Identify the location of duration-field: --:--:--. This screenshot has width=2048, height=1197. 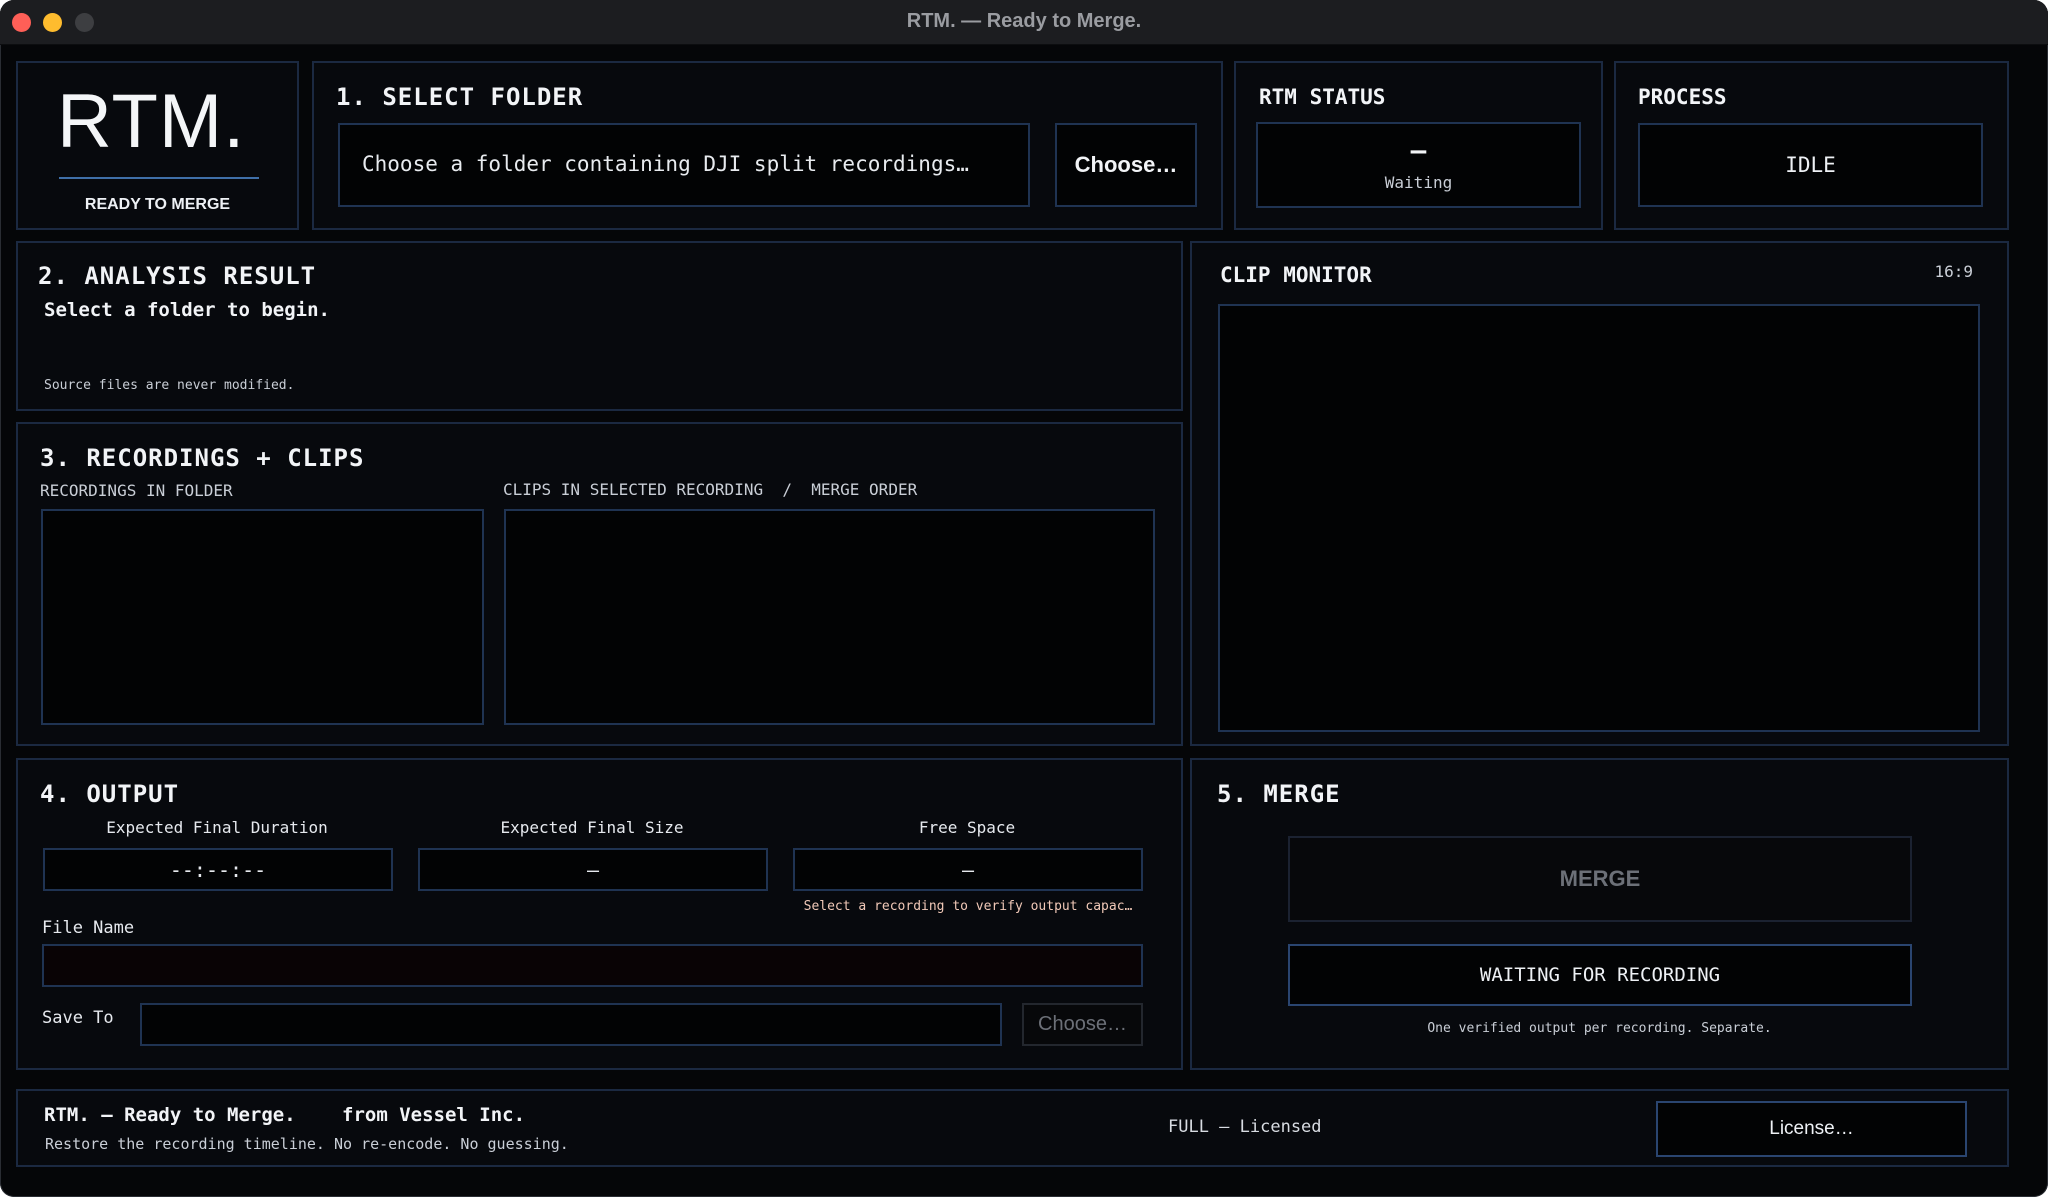
(218, 869).